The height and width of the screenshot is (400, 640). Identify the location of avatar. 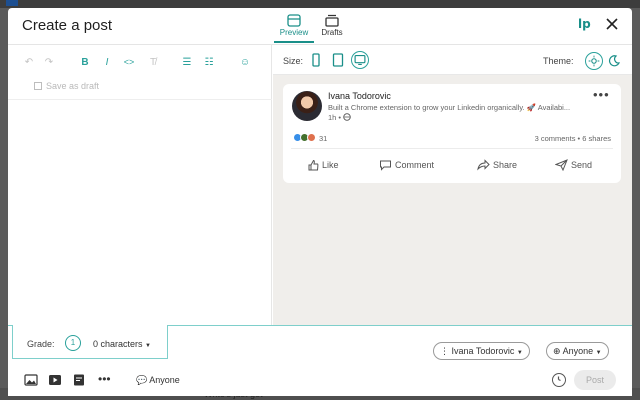
(307, 106).